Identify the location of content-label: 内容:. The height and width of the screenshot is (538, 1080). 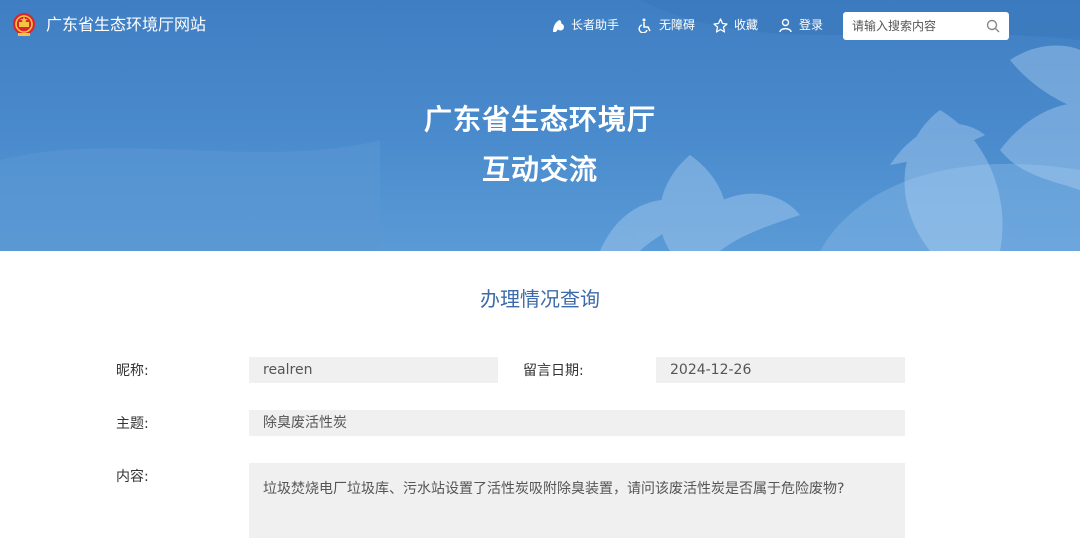
(132, 477).